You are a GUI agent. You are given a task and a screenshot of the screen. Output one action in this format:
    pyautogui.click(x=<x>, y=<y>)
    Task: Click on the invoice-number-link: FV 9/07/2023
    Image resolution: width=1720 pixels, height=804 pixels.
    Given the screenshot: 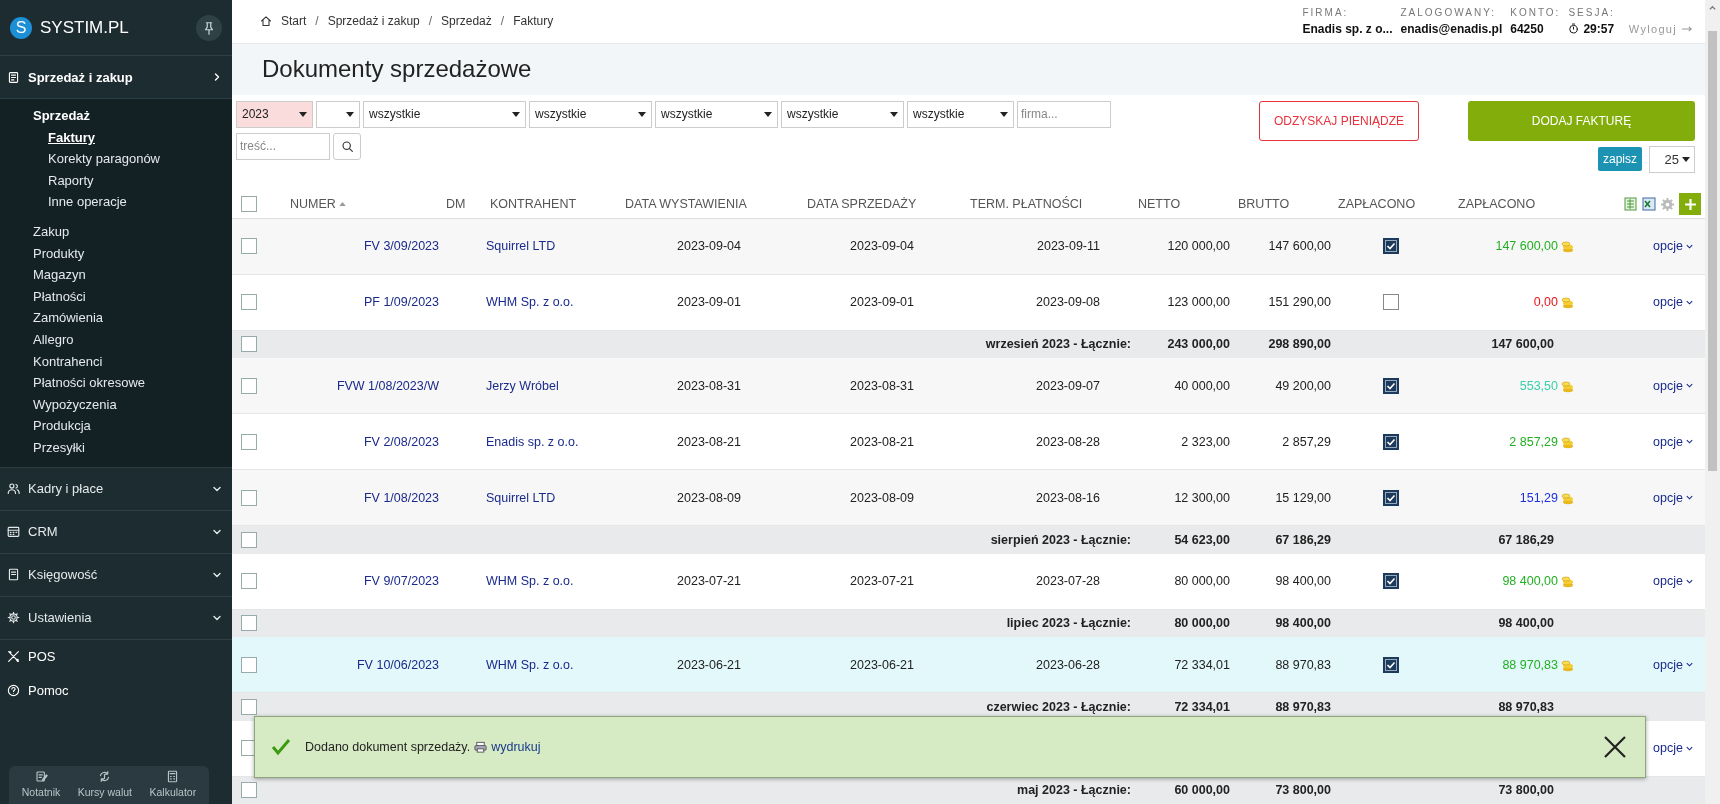 What is the action you would take?
    pyautogui.click(x=355, y=581)
    